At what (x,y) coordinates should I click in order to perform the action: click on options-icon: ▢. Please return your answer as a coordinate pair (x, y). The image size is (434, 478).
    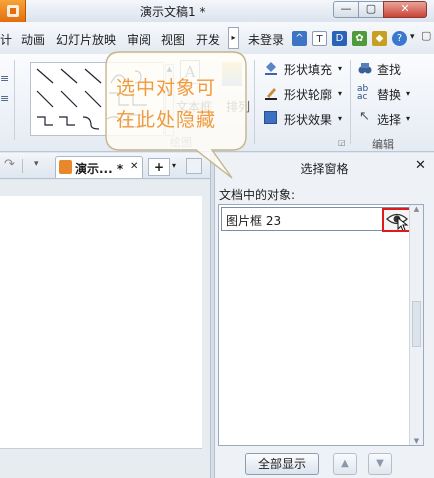
    Looking at the image, I should click on (426, 35).